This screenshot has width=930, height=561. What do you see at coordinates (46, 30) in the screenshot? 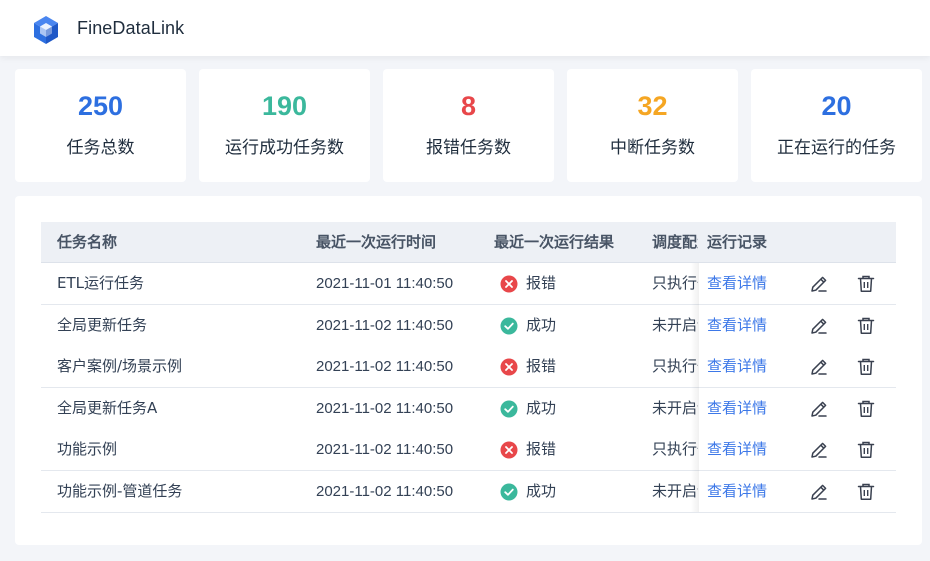
I see `cube-logo-icon` at bounding box center [46, 30].